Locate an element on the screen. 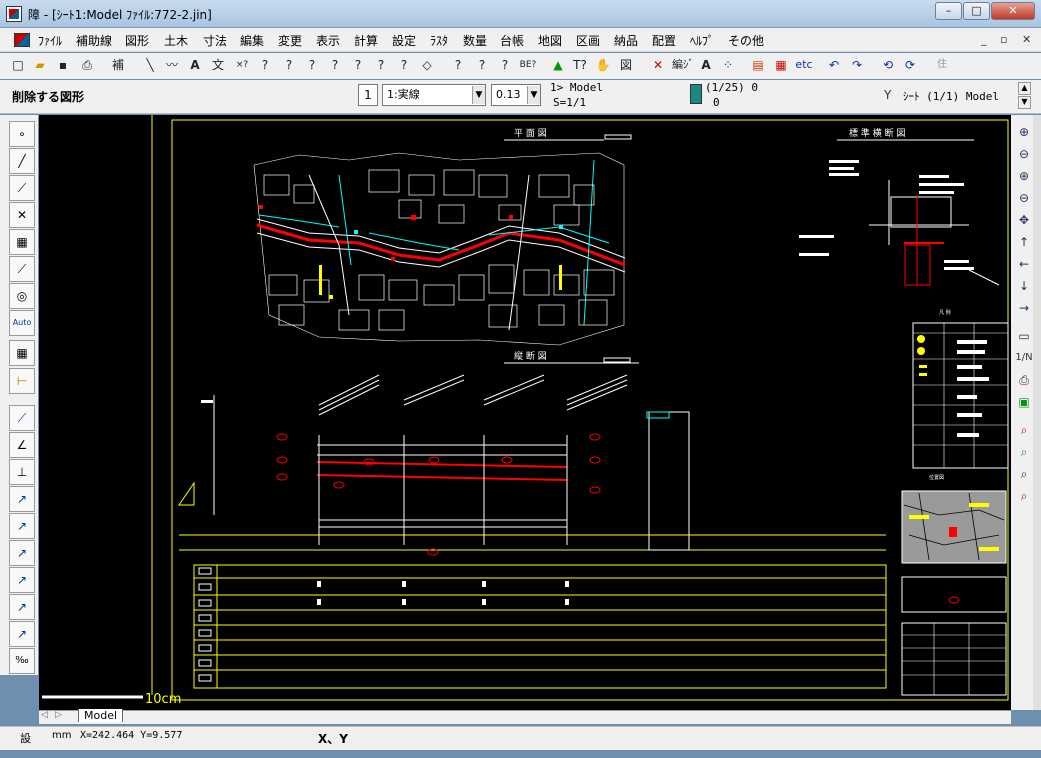 This screenshot has height=758, width=1041. circle-query-icon: ? is located at coordinates (289, 65).